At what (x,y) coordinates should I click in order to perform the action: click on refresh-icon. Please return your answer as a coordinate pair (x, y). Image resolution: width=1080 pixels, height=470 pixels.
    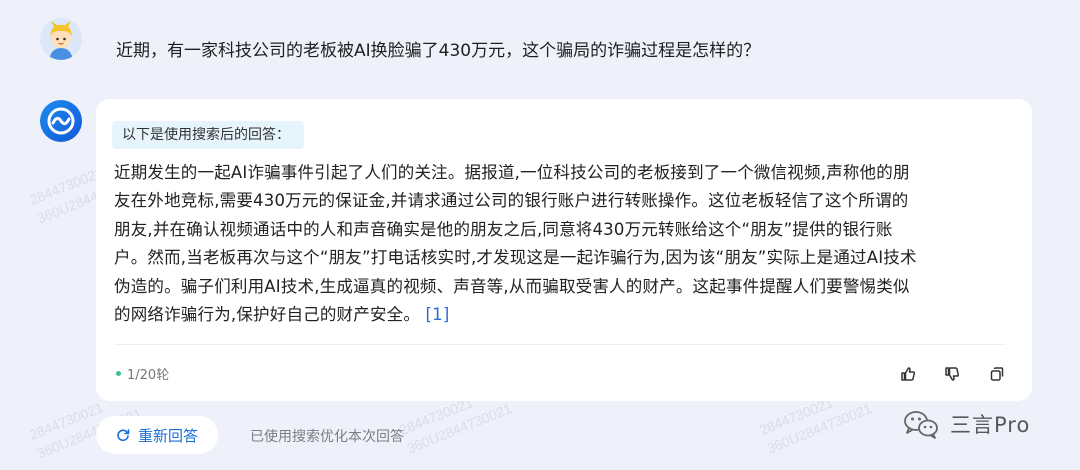
    Looking at the image, I should click on (123, 435).